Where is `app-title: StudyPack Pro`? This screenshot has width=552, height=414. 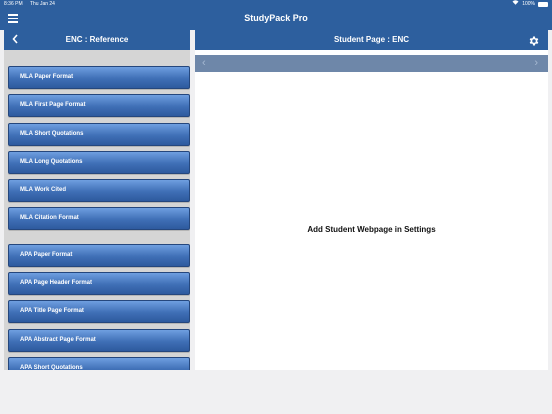 app-title: StudyPack Pro is located at coordinates (276, 18).